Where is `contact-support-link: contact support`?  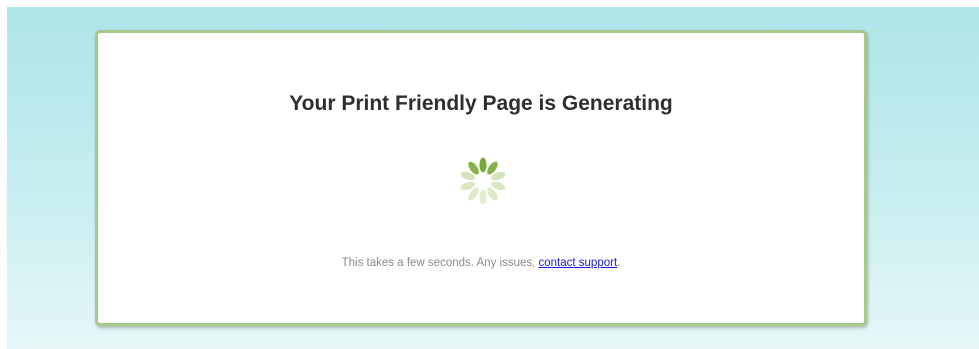 contact-support-link: contact support is located at coordinates (578, 263).